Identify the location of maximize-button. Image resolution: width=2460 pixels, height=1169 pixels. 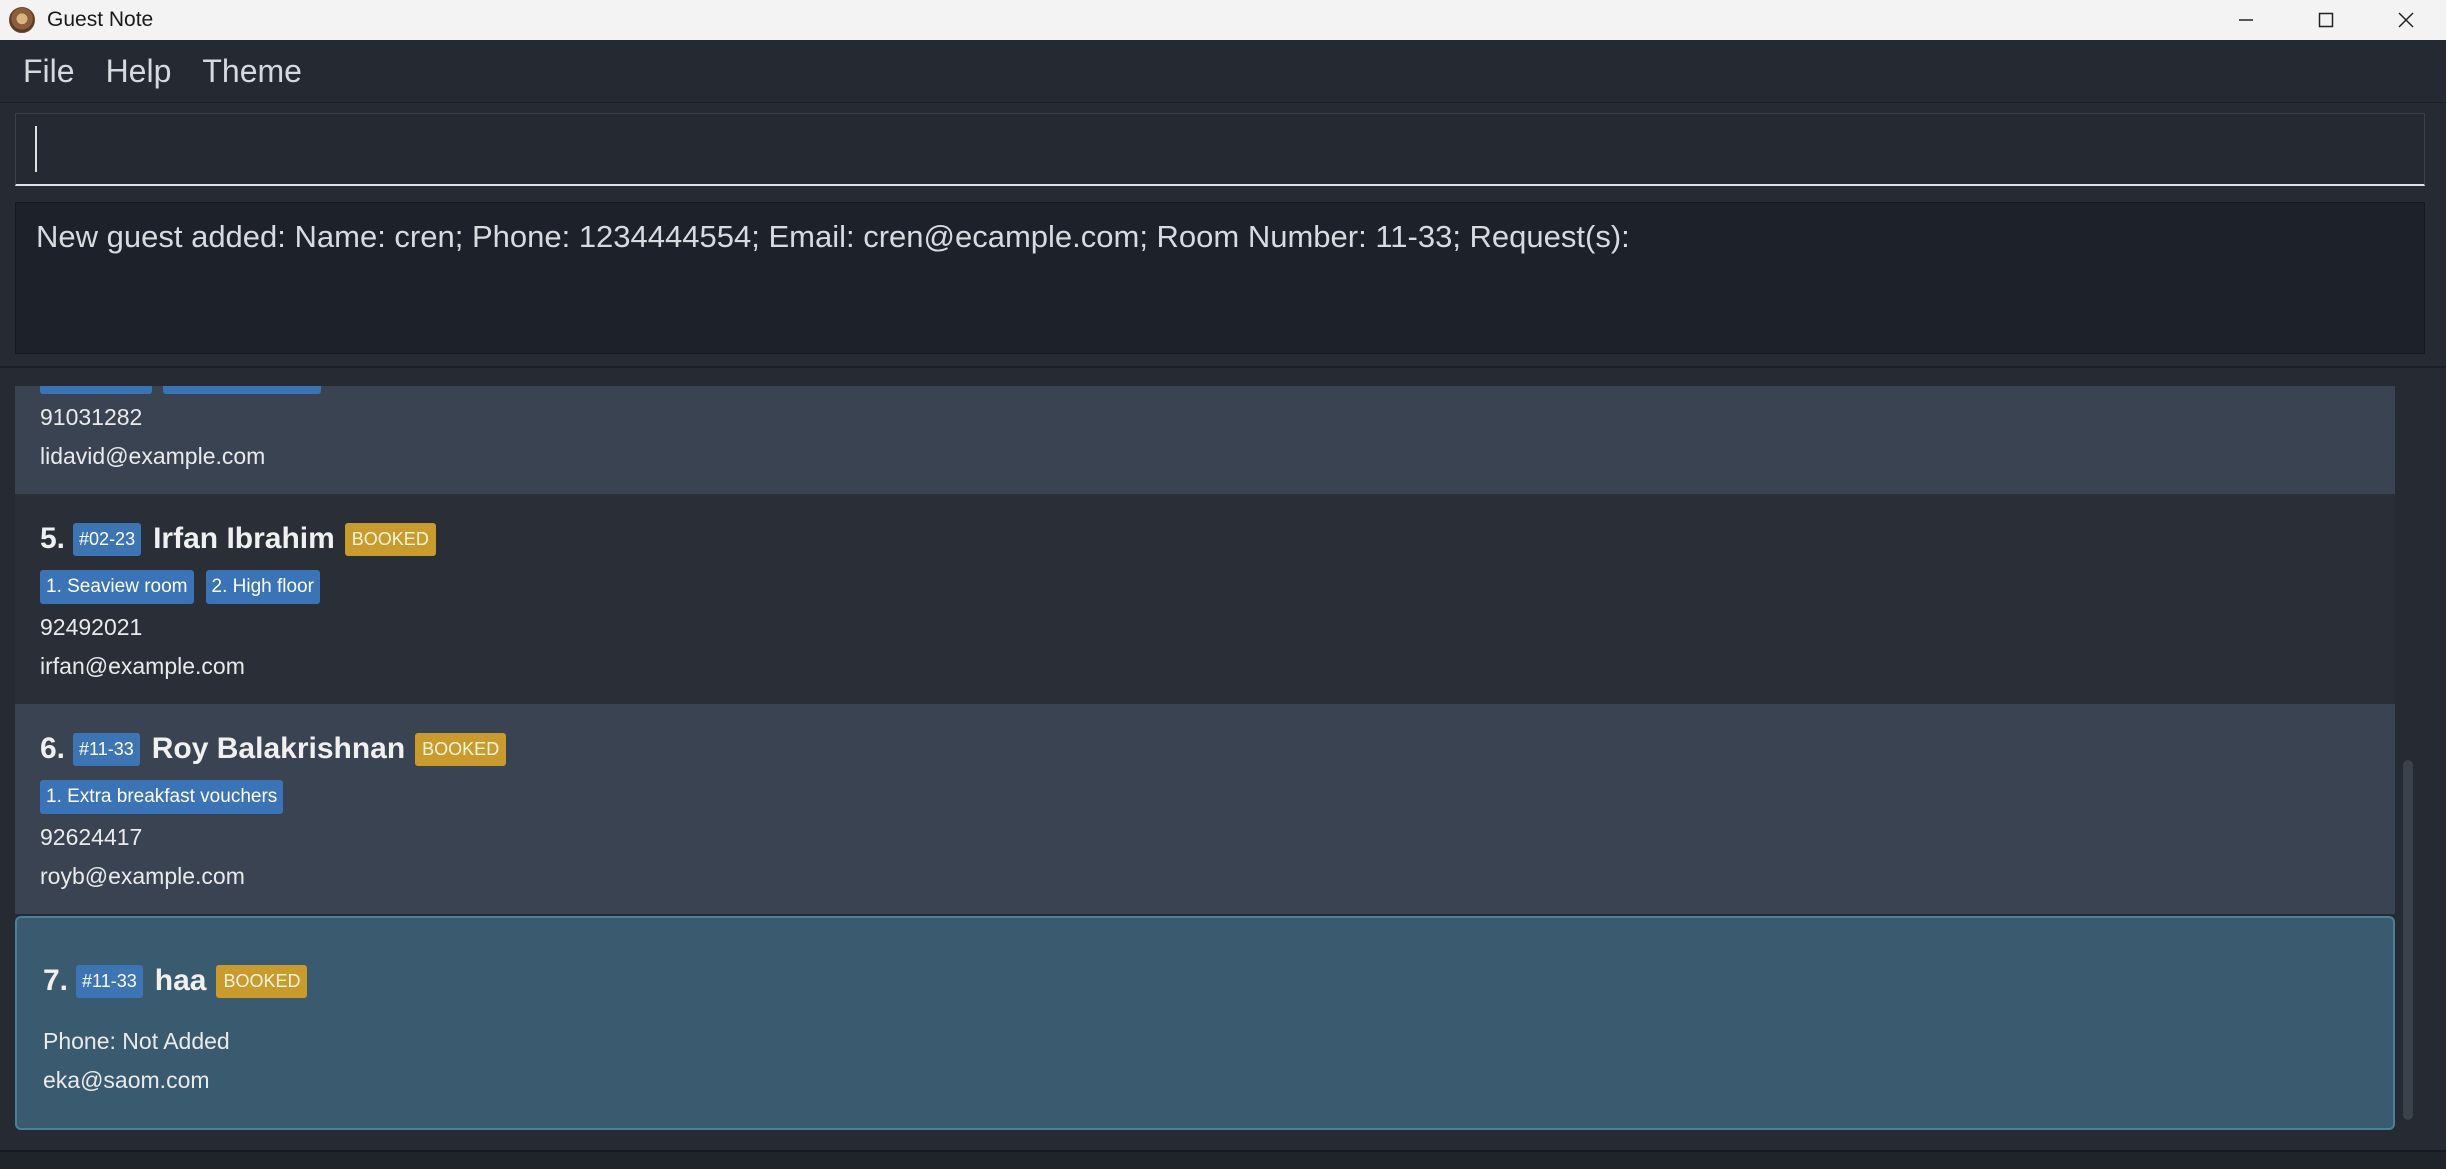
(2326, 20).